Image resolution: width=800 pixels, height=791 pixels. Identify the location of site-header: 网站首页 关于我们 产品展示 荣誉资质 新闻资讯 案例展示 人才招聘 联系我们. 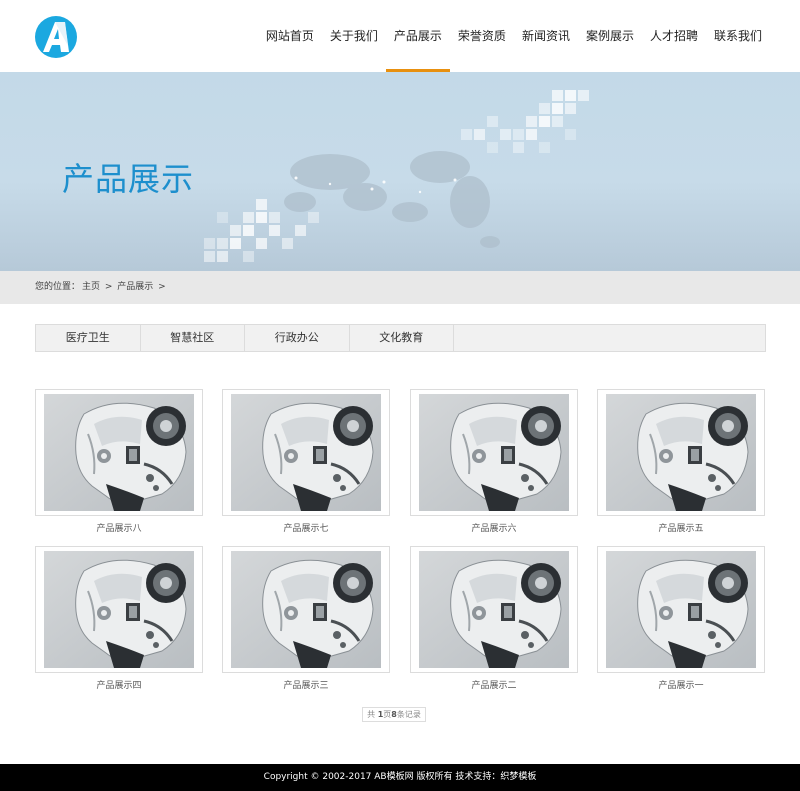
(400, 36).